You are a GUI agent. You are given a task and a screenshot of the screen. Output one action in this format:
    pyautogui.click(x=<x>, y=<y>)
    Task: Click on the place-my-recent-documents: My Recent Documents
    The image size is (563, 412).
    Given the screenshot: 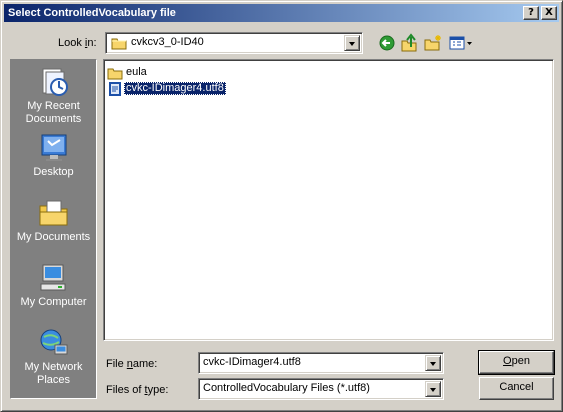 What is the action you would take?
    pyautogui.click(x=53, y=95)
    